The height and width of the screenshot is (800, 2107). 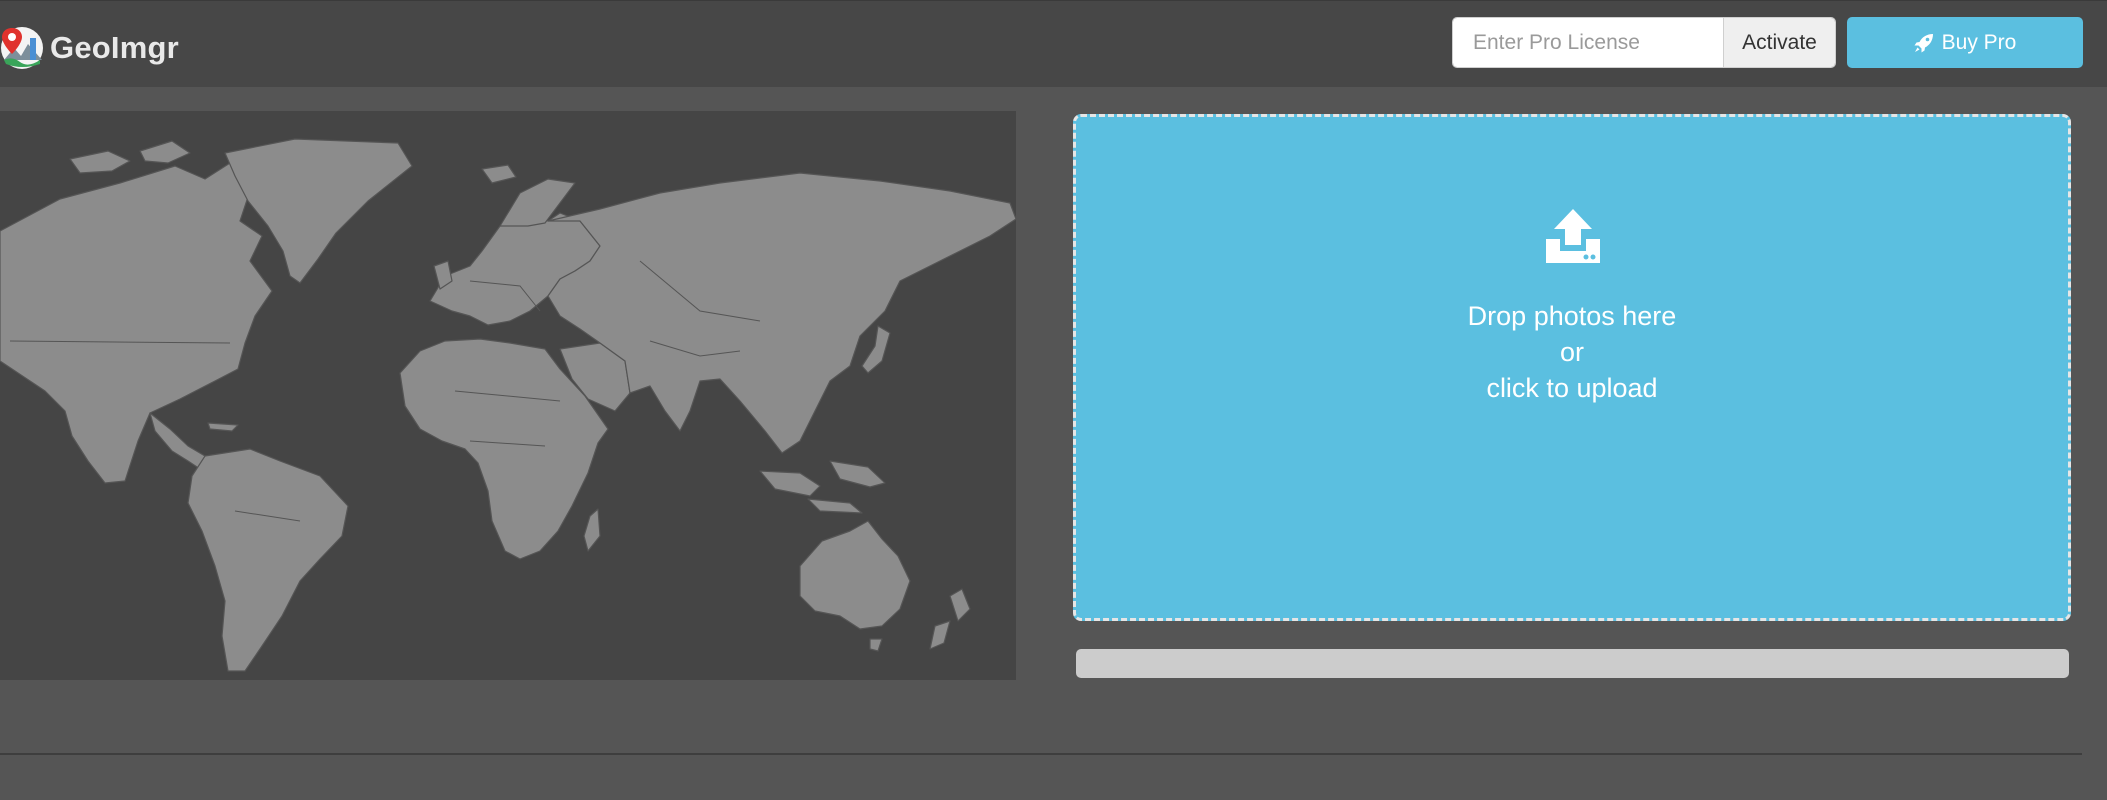 What do you see at coordinates (1053, 43) in the screenshot?
I see `top-bar: GeoImgr Activate Buy Pro` at bounding box center [1053, 43].